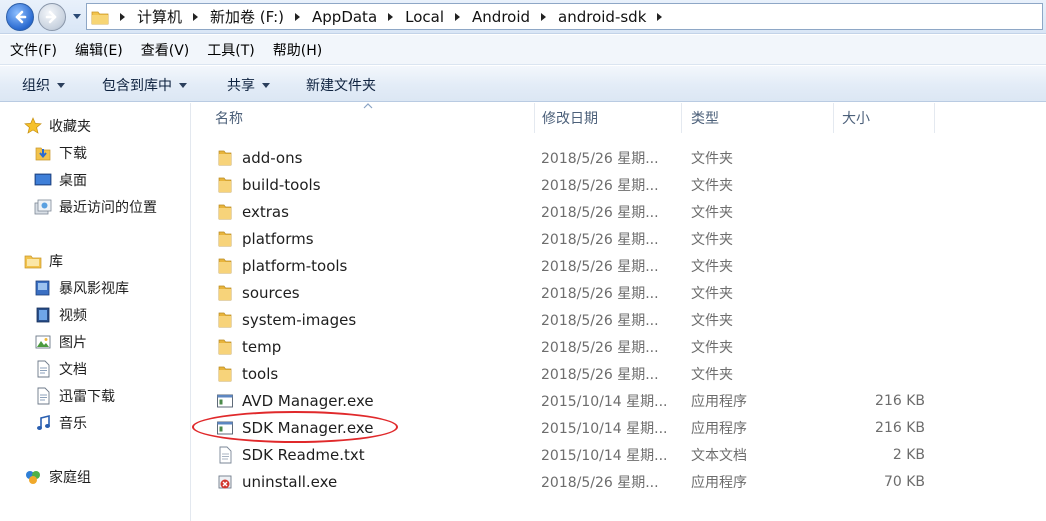 The width and height of the screenshot is (1046, 521). I want to click on nav-libraries: 库, so click(43, 261).